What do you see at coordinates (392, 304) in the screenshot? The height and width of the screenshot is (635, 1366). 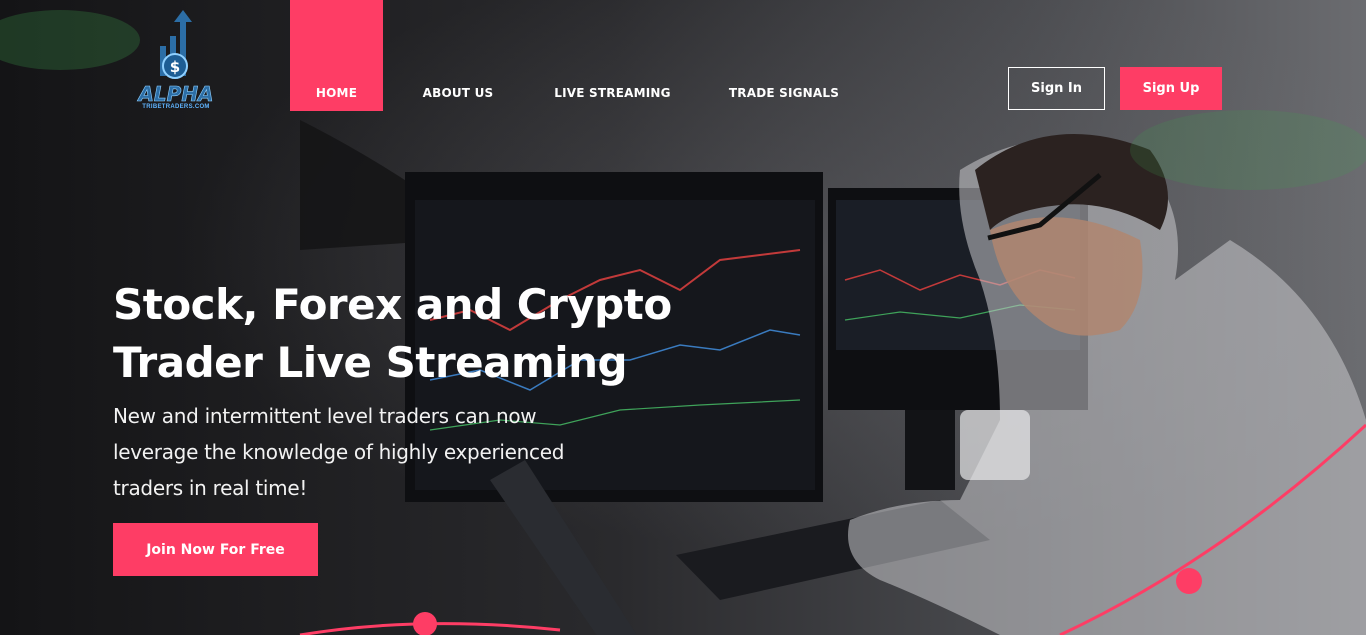 I see `hero-headline-line1: Stock, Forex and Crypto` at bounding box center [392, 304].